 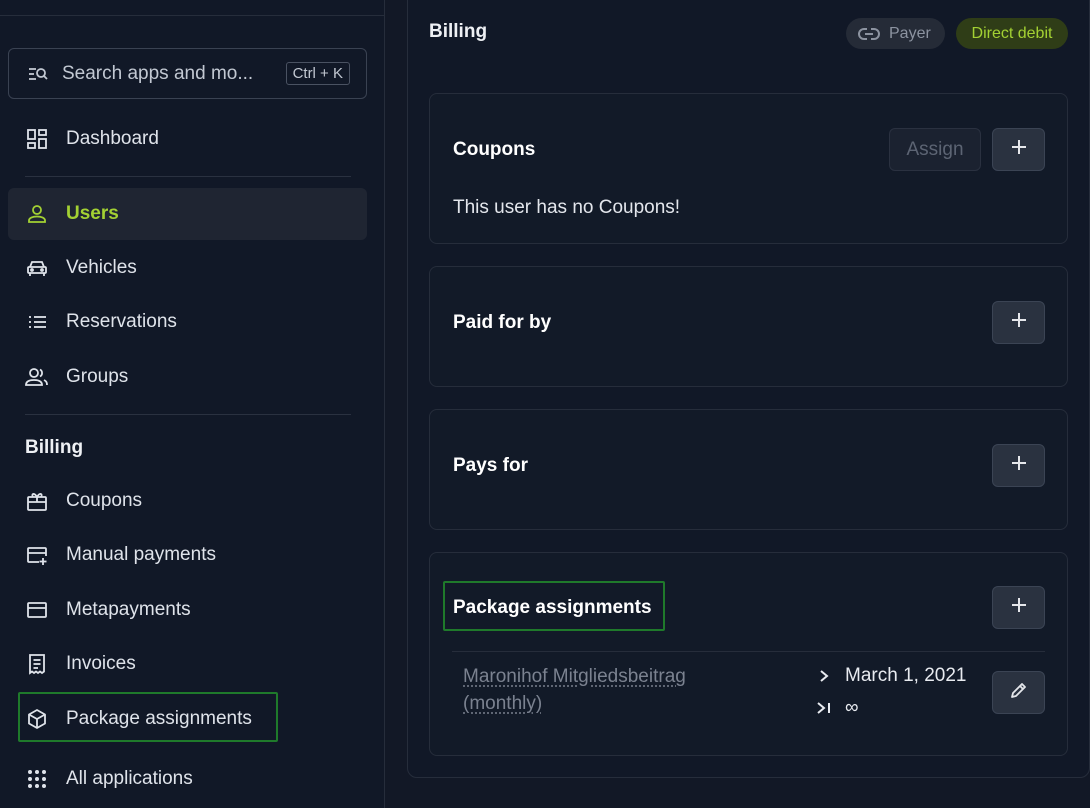 I want to click on sidebar-item-dashboard: Dashboard, so click(x=187, y=139).